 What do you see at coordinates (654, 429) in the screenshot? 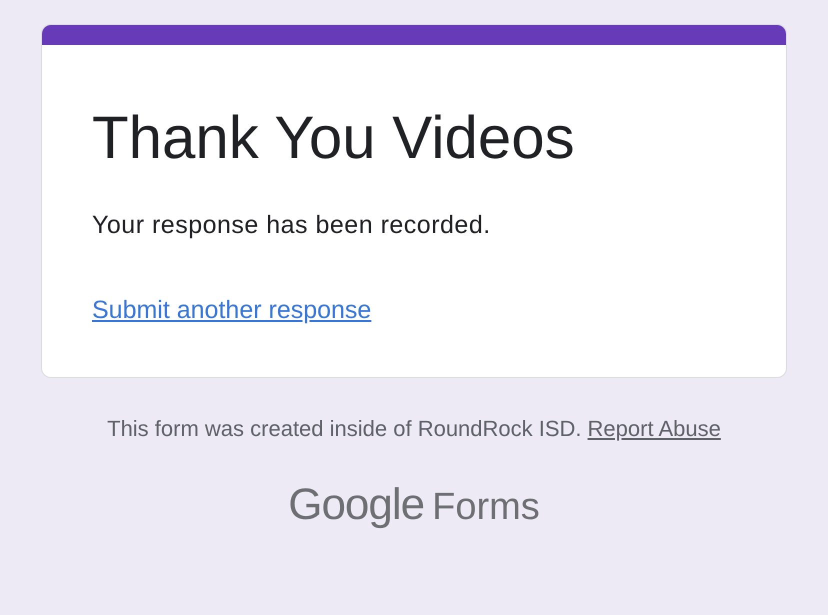
I see `report-abuse-link: Report Abuse` at bounding box center [654, 429].